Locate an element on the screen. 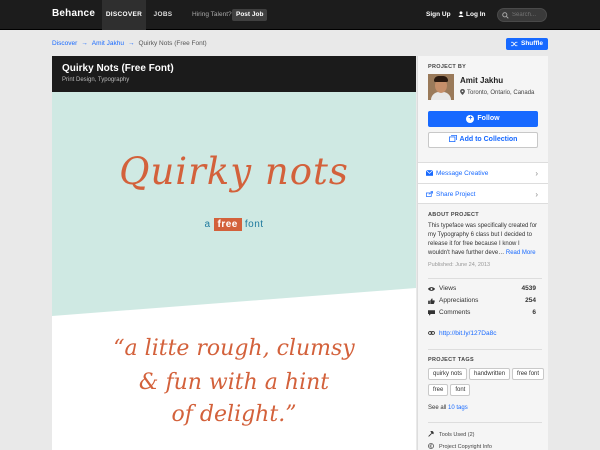  log-in-label: Log In is located at coordinates (476, 14).